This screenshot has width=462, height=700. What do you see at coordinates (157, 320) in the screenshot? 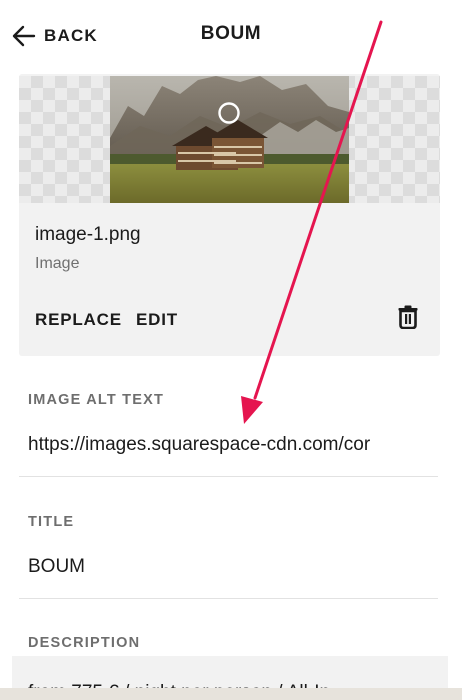
I see `edit-button: EDIT` at bounding box center [157, 320].